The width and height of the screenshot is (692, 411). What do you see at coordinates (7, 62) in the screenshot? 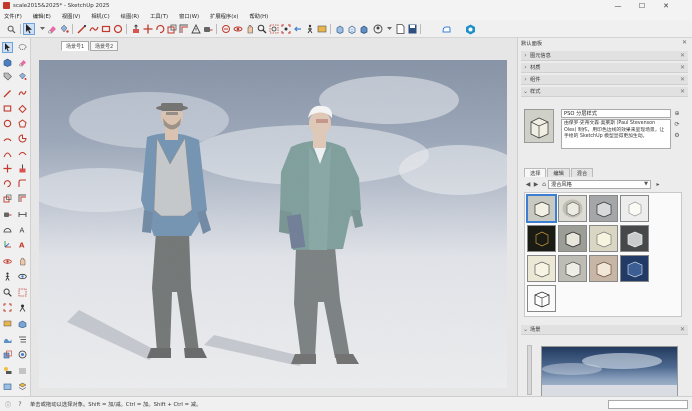
I see `component-icon` at bounding box center [7, 62].